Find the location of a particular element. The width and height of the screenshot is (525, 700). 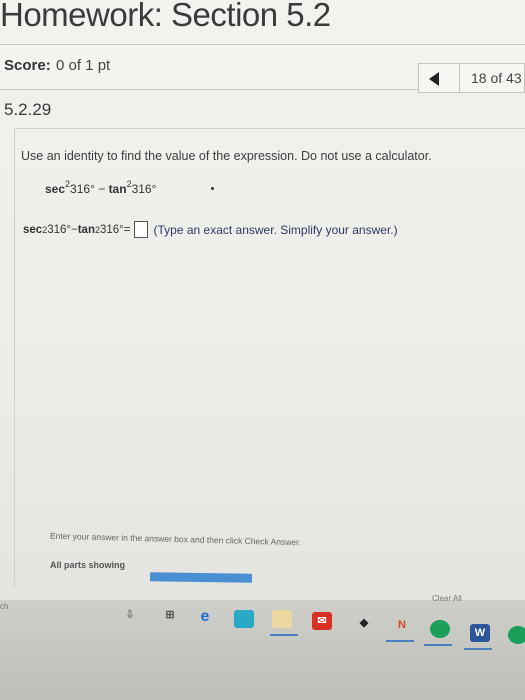

minus-sign: − is located at coordinates (101, 189).